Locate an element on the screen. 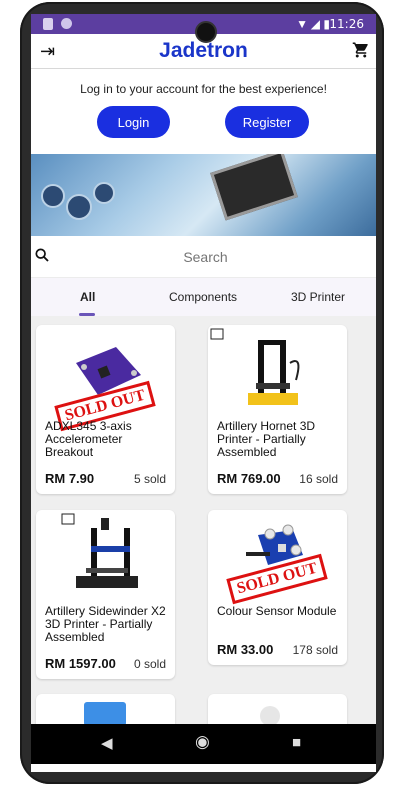 This screenshot has height=787, width=401. search-icon-svg is located at coordinates (42, 255).